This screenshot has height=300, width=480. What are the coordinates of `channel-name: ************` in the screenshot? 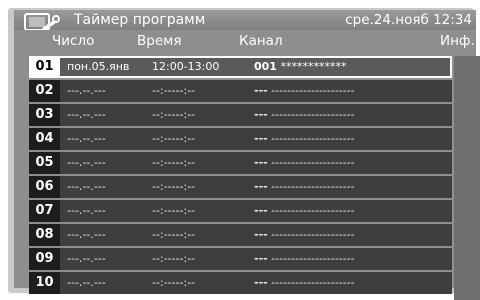 It's located at (313, 66).